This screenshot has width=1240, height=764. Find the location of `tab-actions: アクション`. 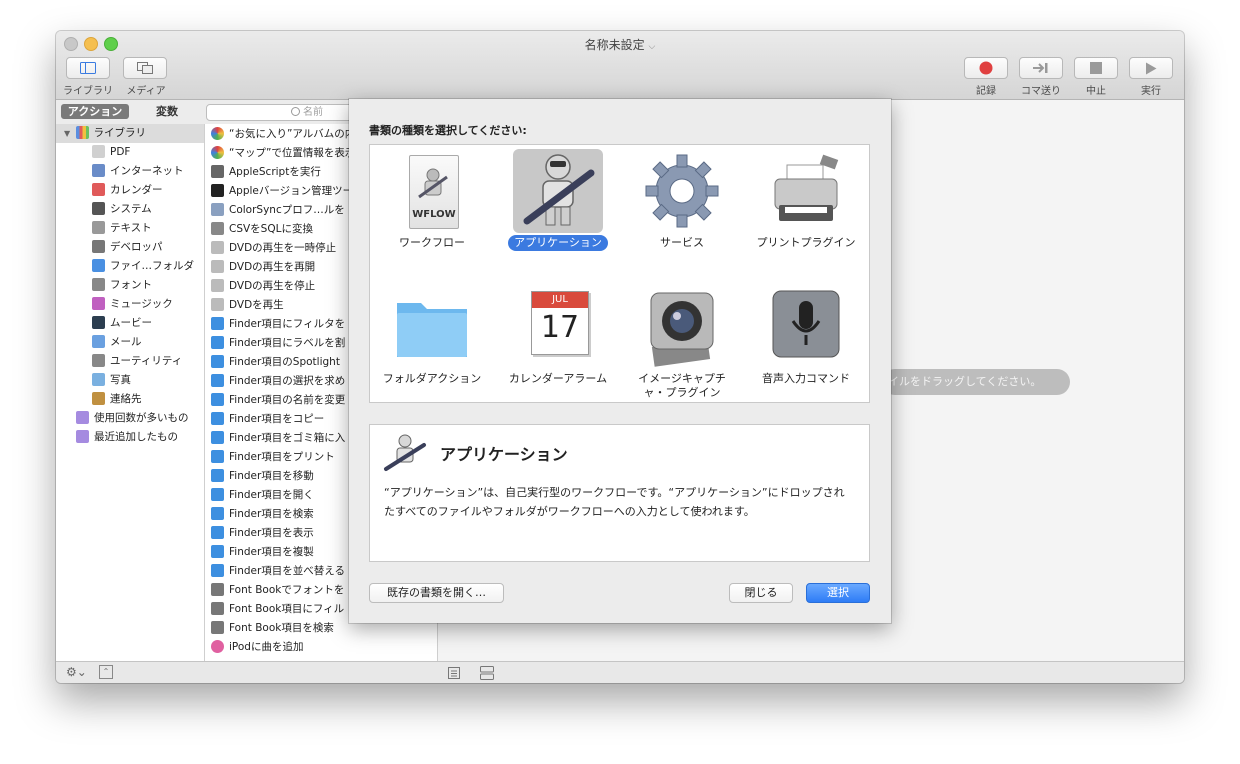

tab-actions: アクション is located at coordinates (95, 111).